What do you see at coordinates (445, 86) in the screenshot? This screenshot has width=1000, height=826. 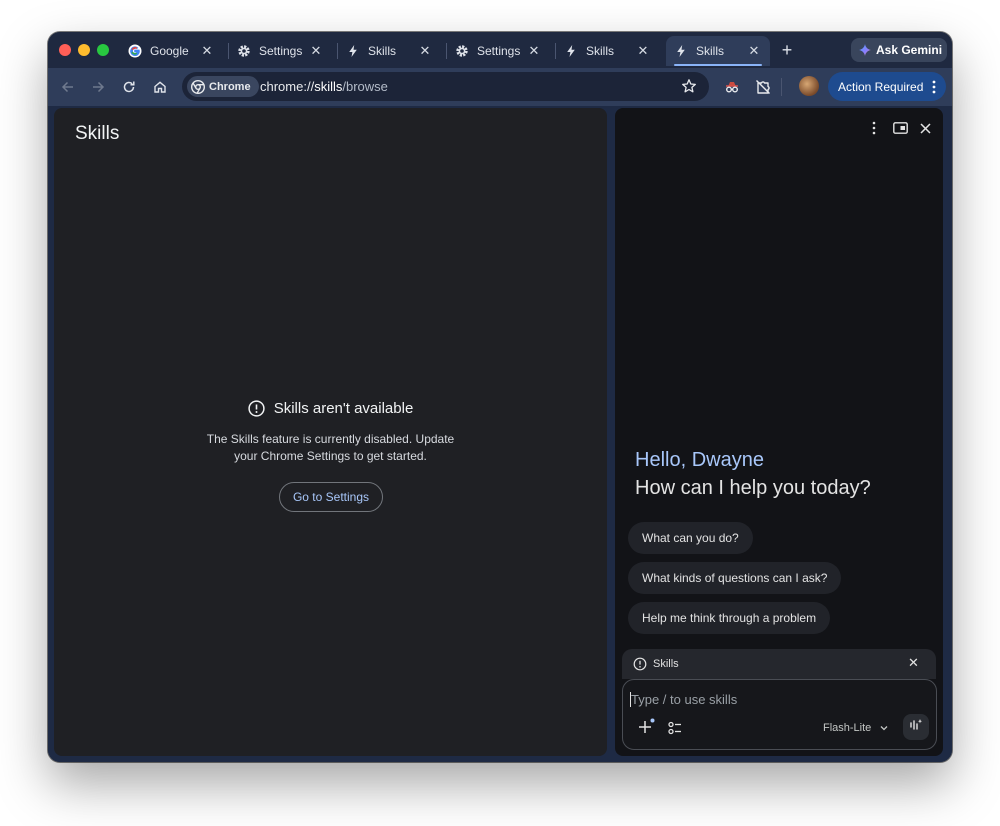 I see `address-bar: Chrome chrome://skills/browse` at bounding box center [445, 86].